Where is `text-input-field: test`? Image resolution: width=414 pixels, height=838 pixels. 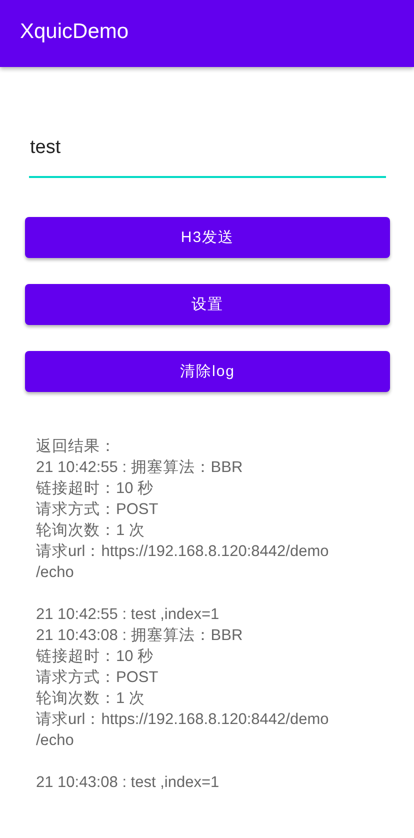
text-input-field: test is located at coordinates (207, 153).